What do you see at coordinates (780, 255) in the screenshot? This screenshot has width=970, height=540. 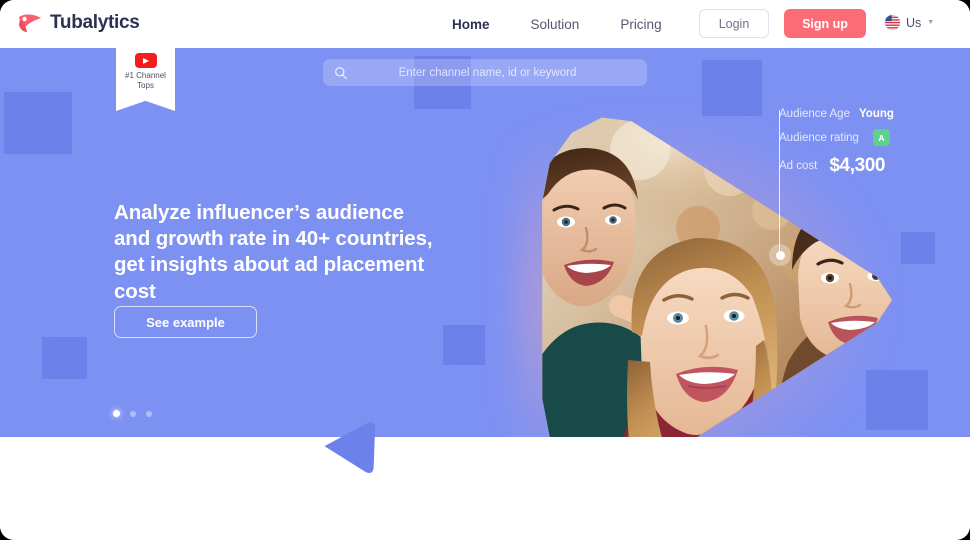 I see `marker-knob` at bounding box center [780, 255].